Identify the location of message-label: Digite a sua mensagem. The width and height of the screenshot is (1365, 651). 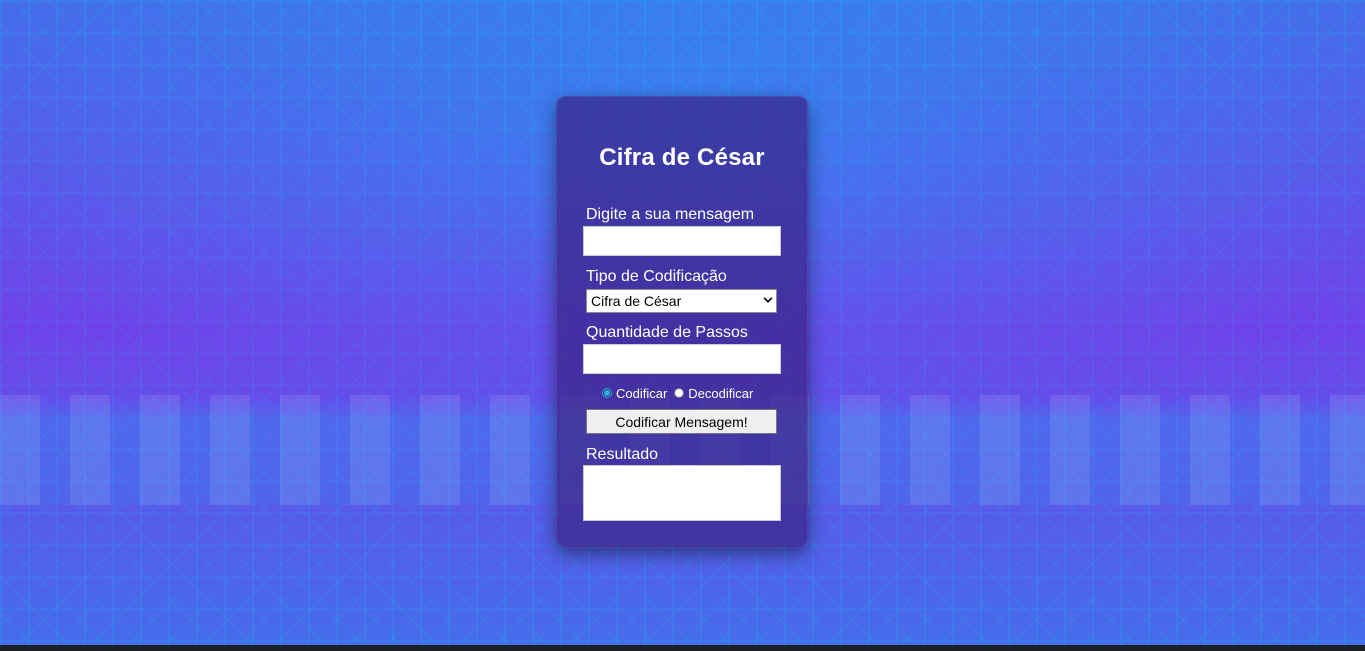
(670, 214).